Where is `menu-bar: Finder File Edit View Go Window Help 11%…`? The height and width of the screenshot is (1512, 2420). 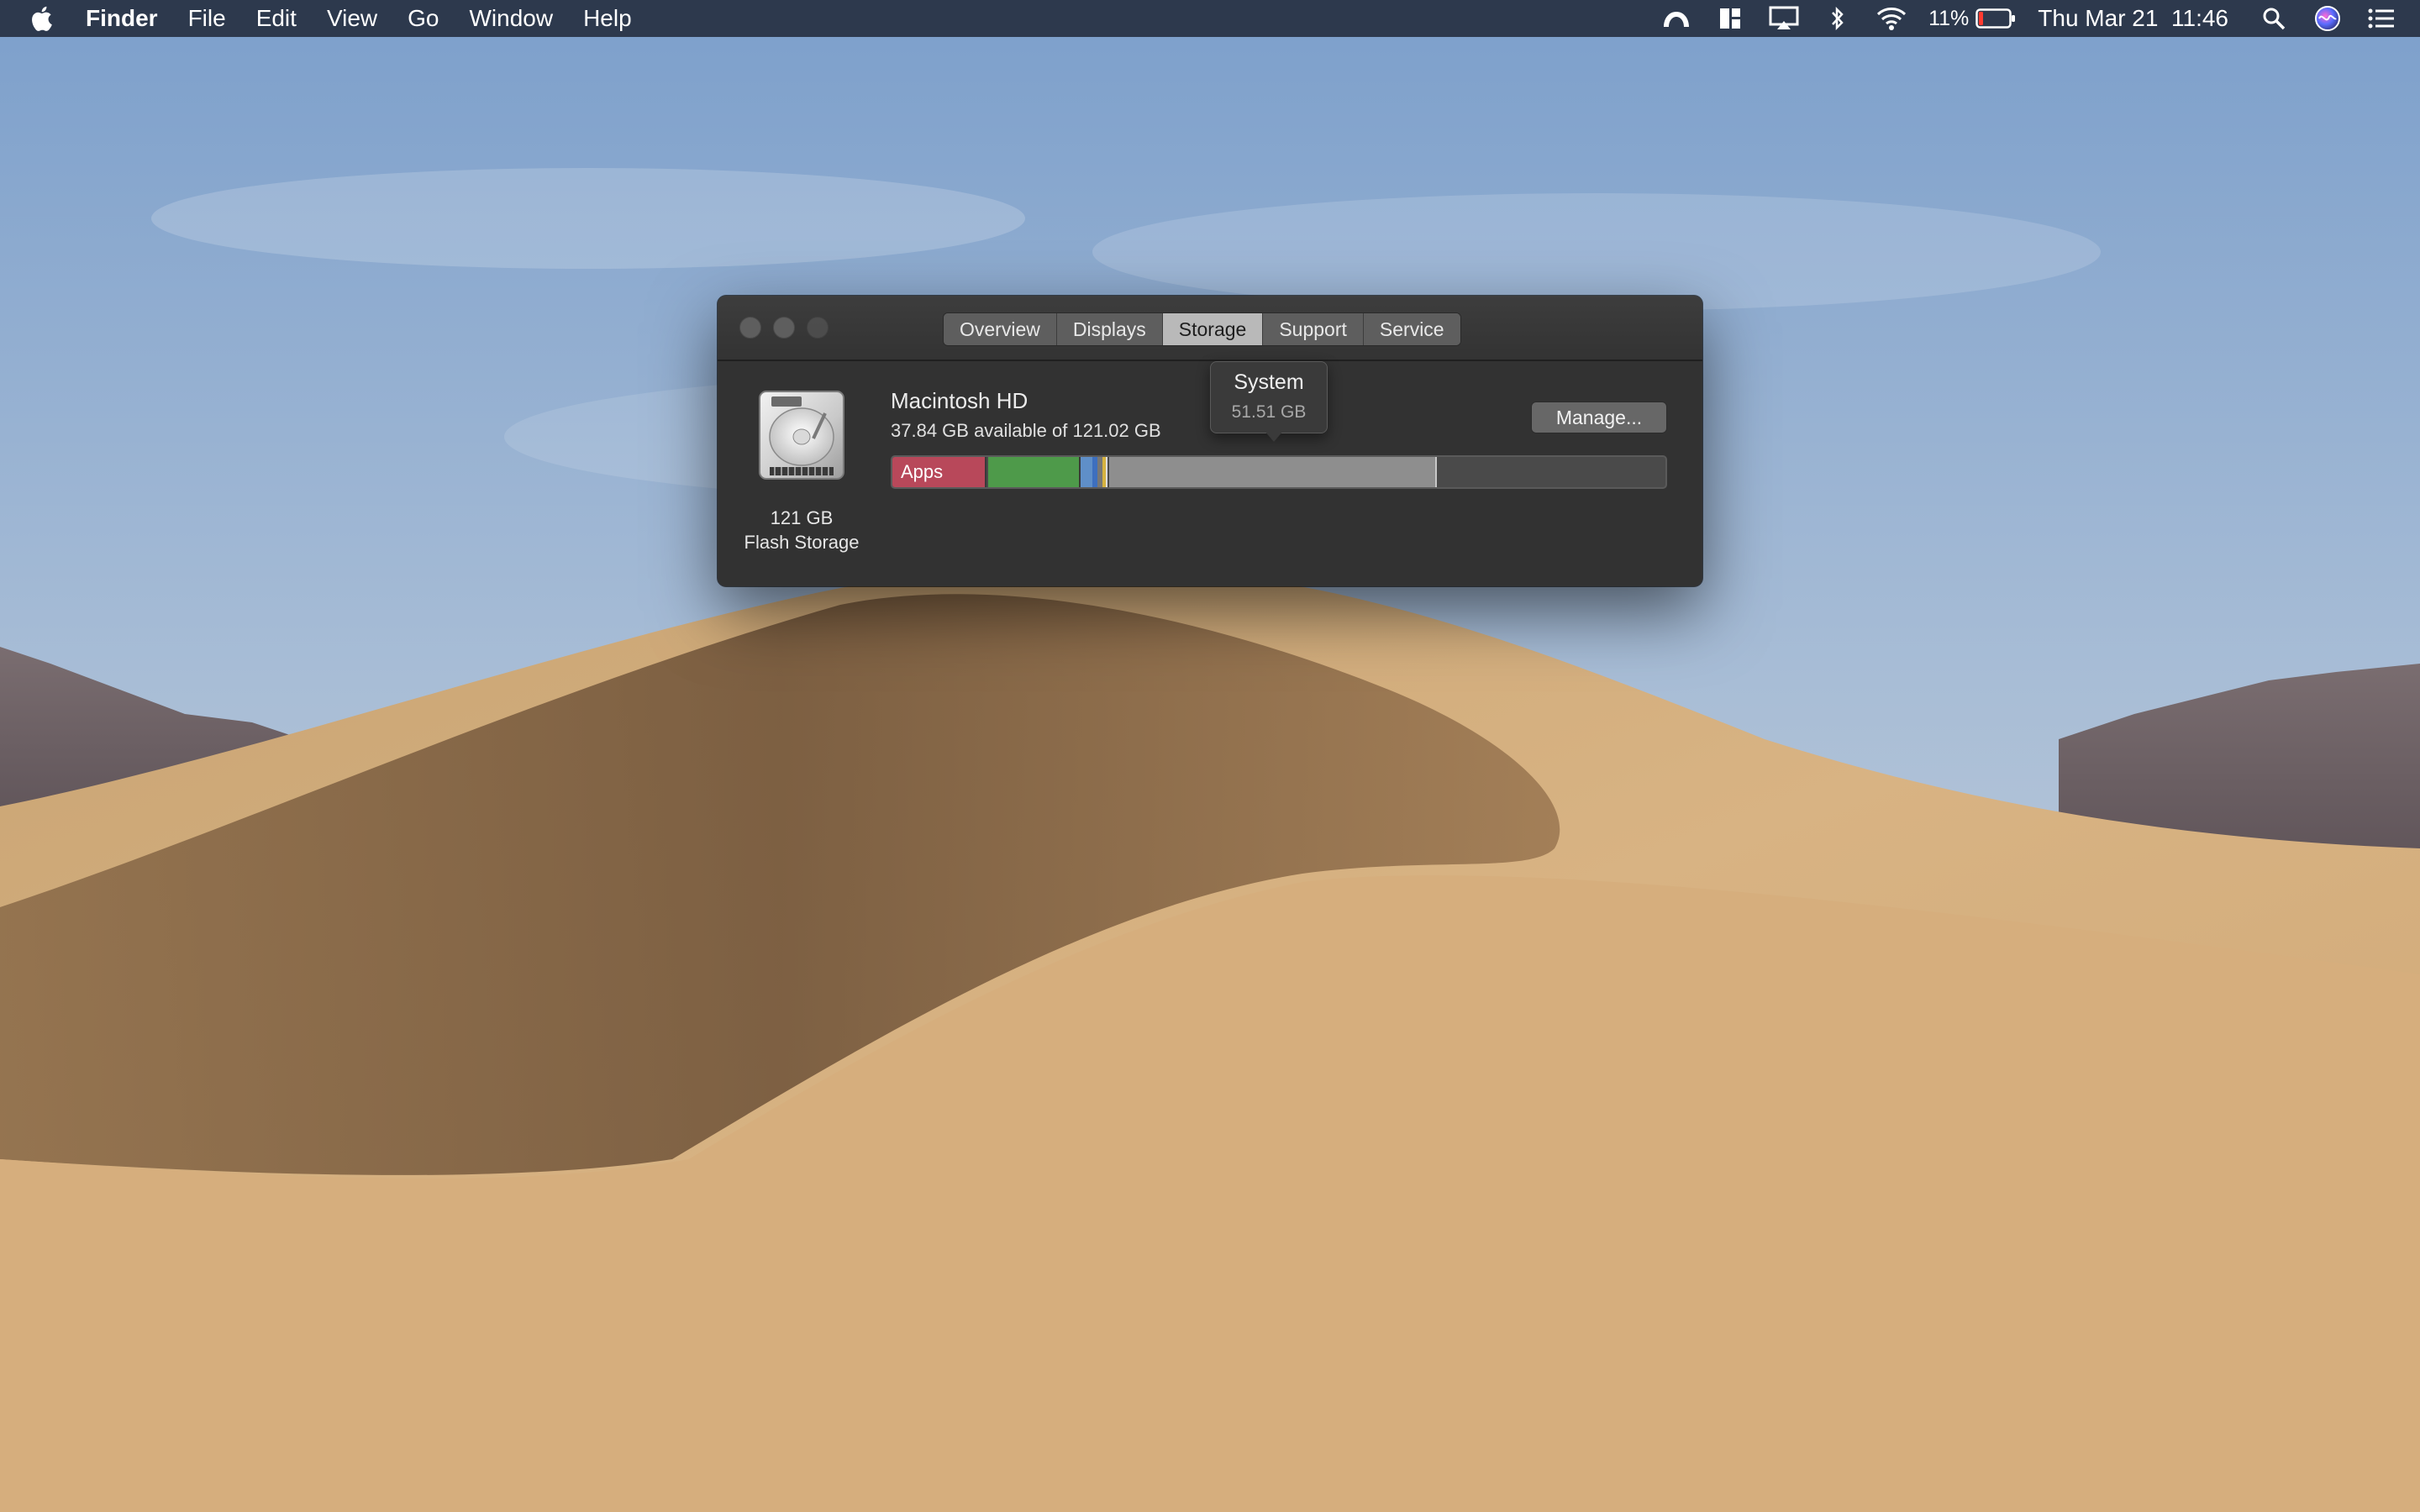
menu-bar: Finder File Edit View Go Window Help 11%… is located at coordinates (1210, 18).